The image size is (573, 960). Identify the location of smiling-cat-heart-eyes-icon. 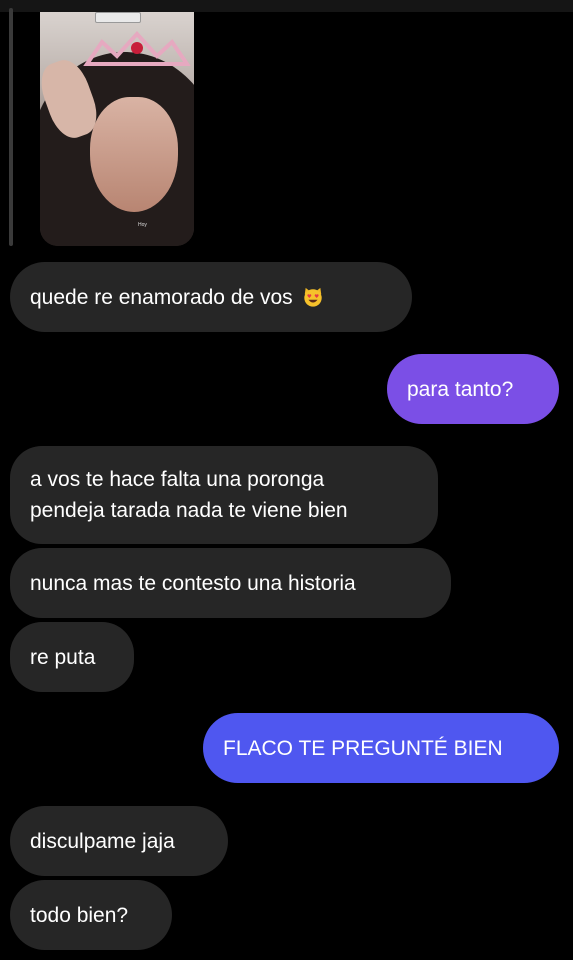
(312, 297).